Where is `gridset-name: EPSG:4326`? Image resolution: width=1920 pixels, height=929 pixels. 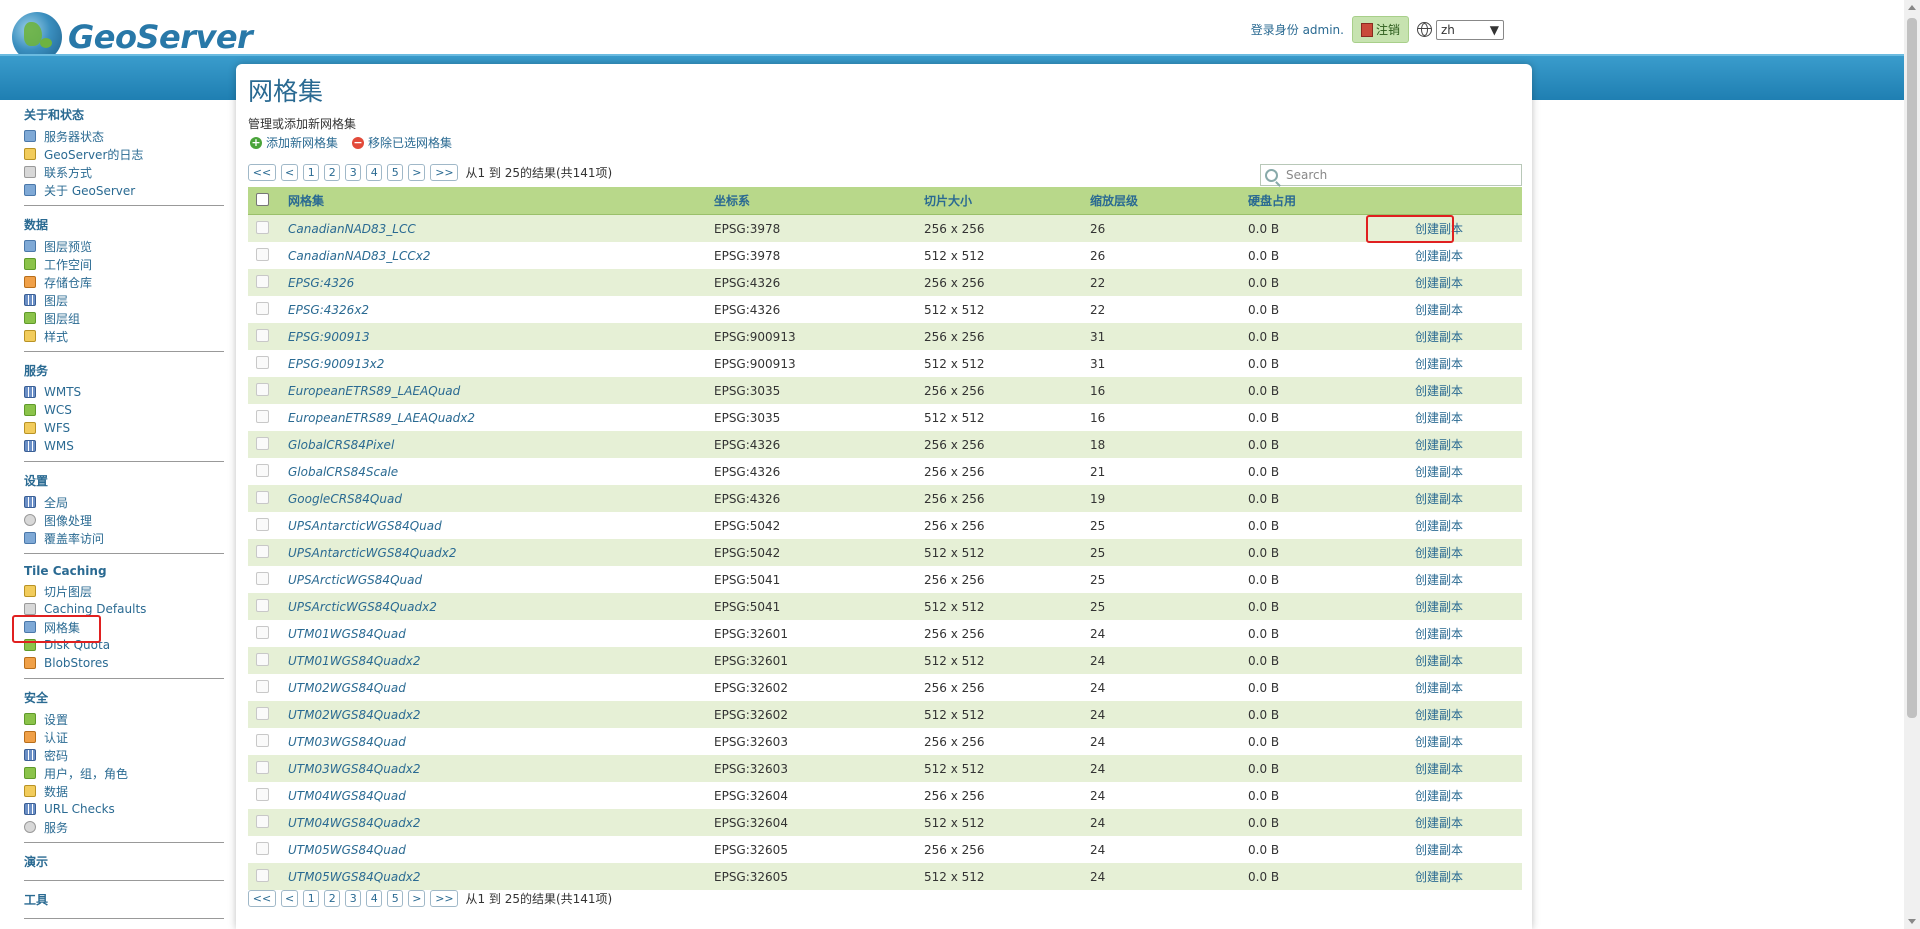 gridset-name: EPSG:4326 is located at coordinates (321, 283).